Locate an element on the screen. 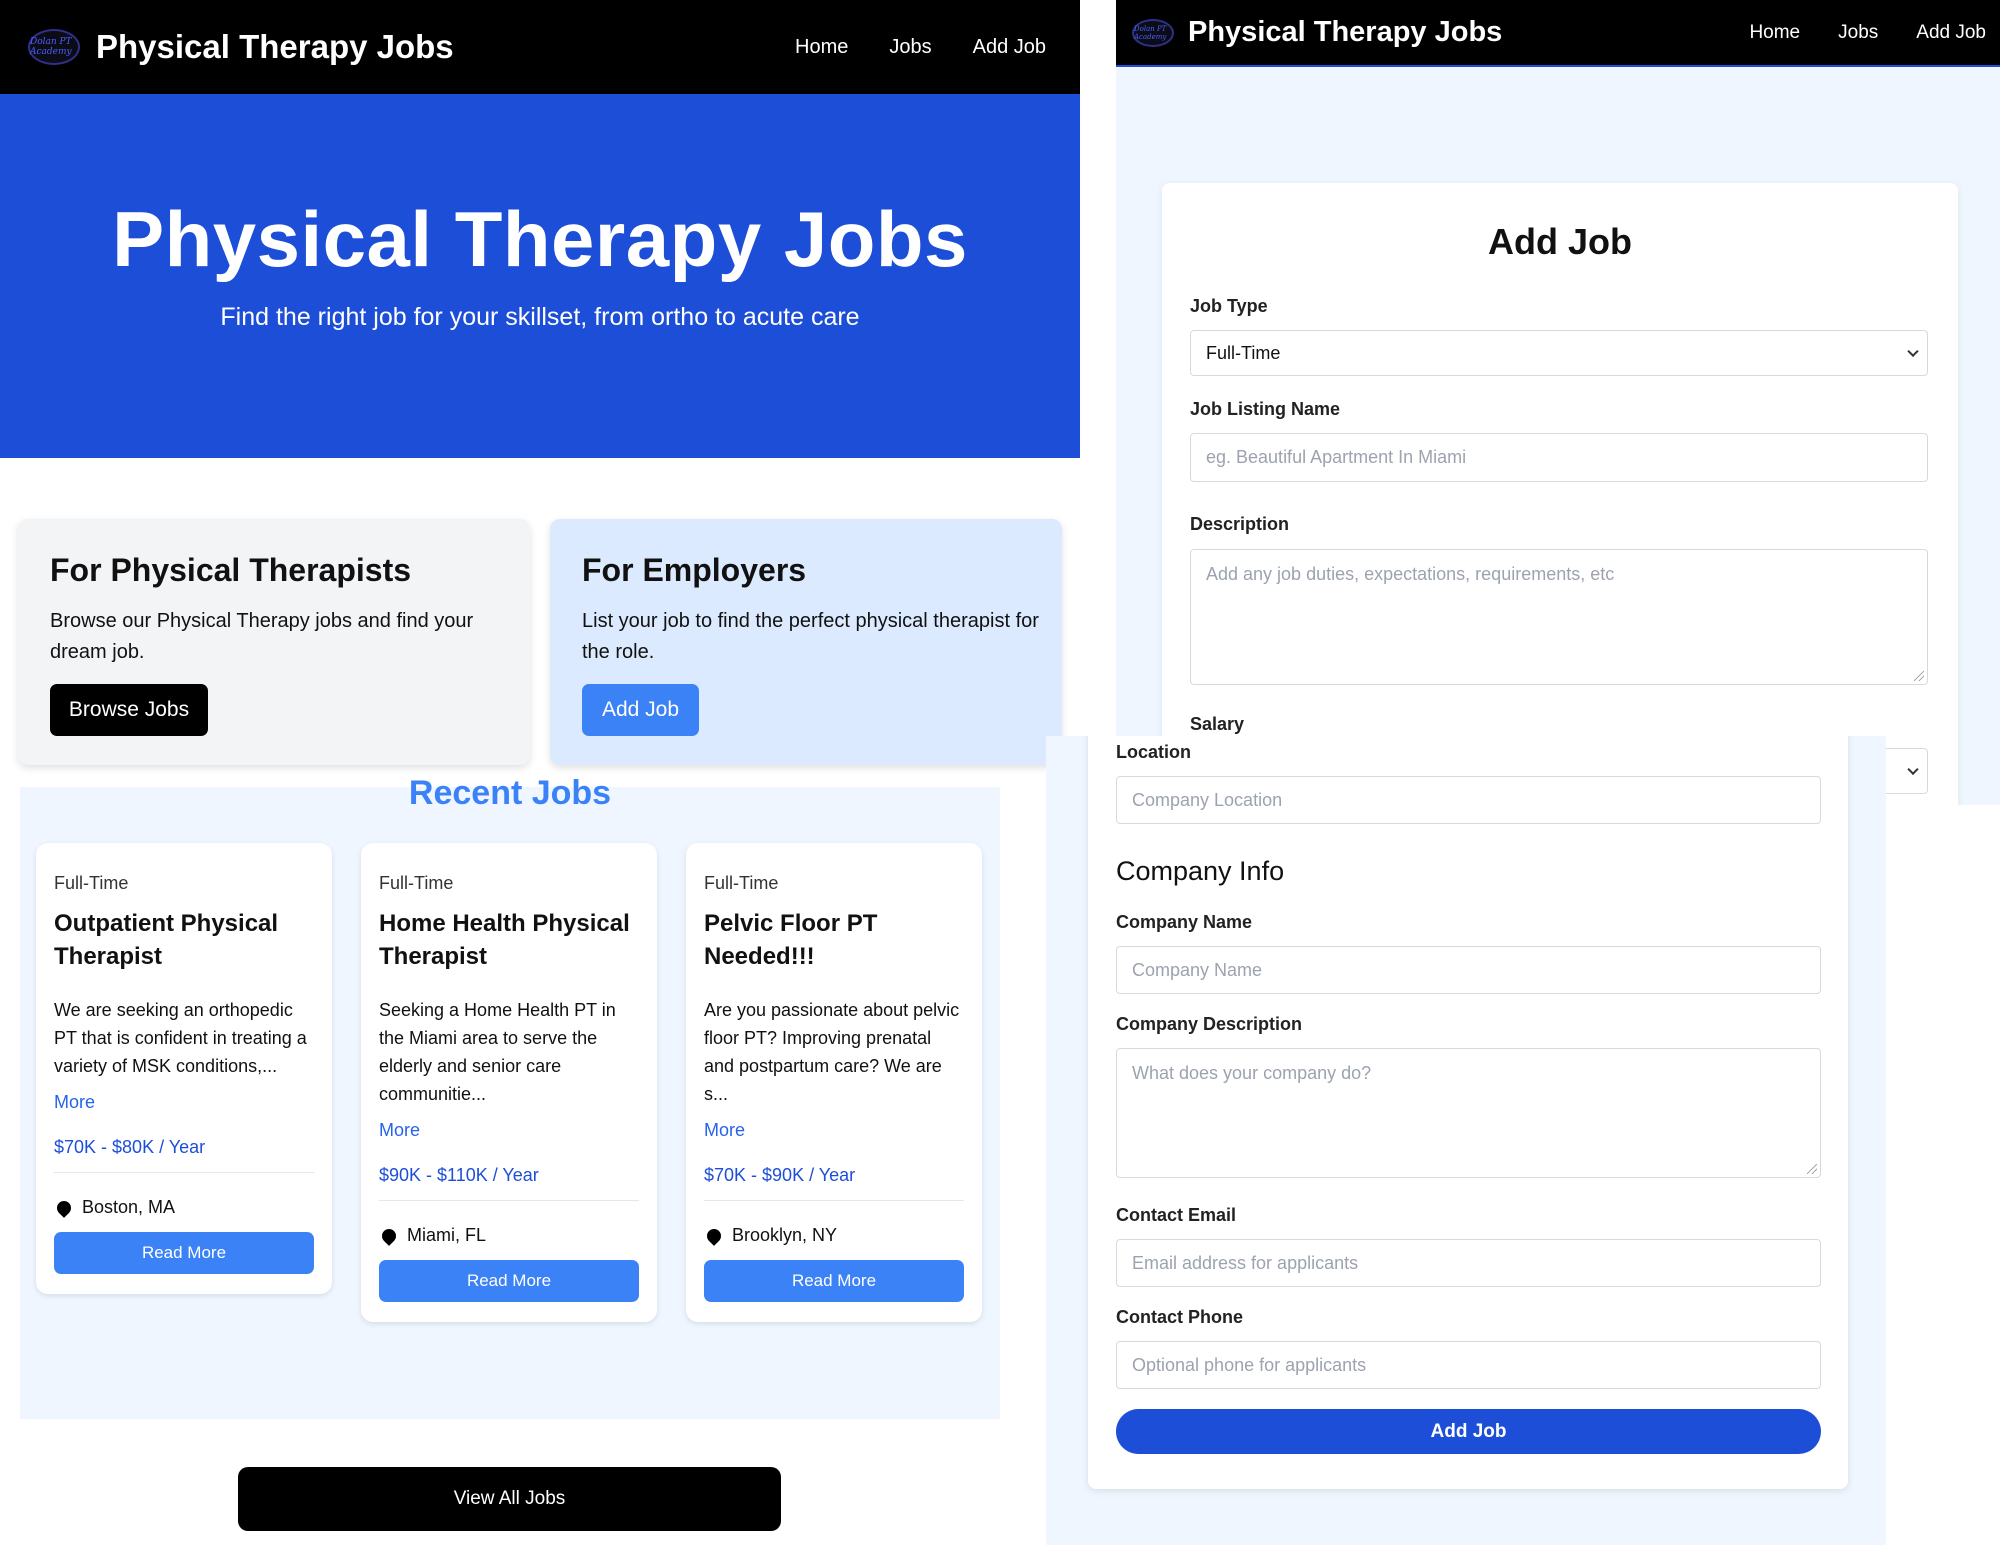  job-type-value: Full-Time is located at coordinates (1243, 352).